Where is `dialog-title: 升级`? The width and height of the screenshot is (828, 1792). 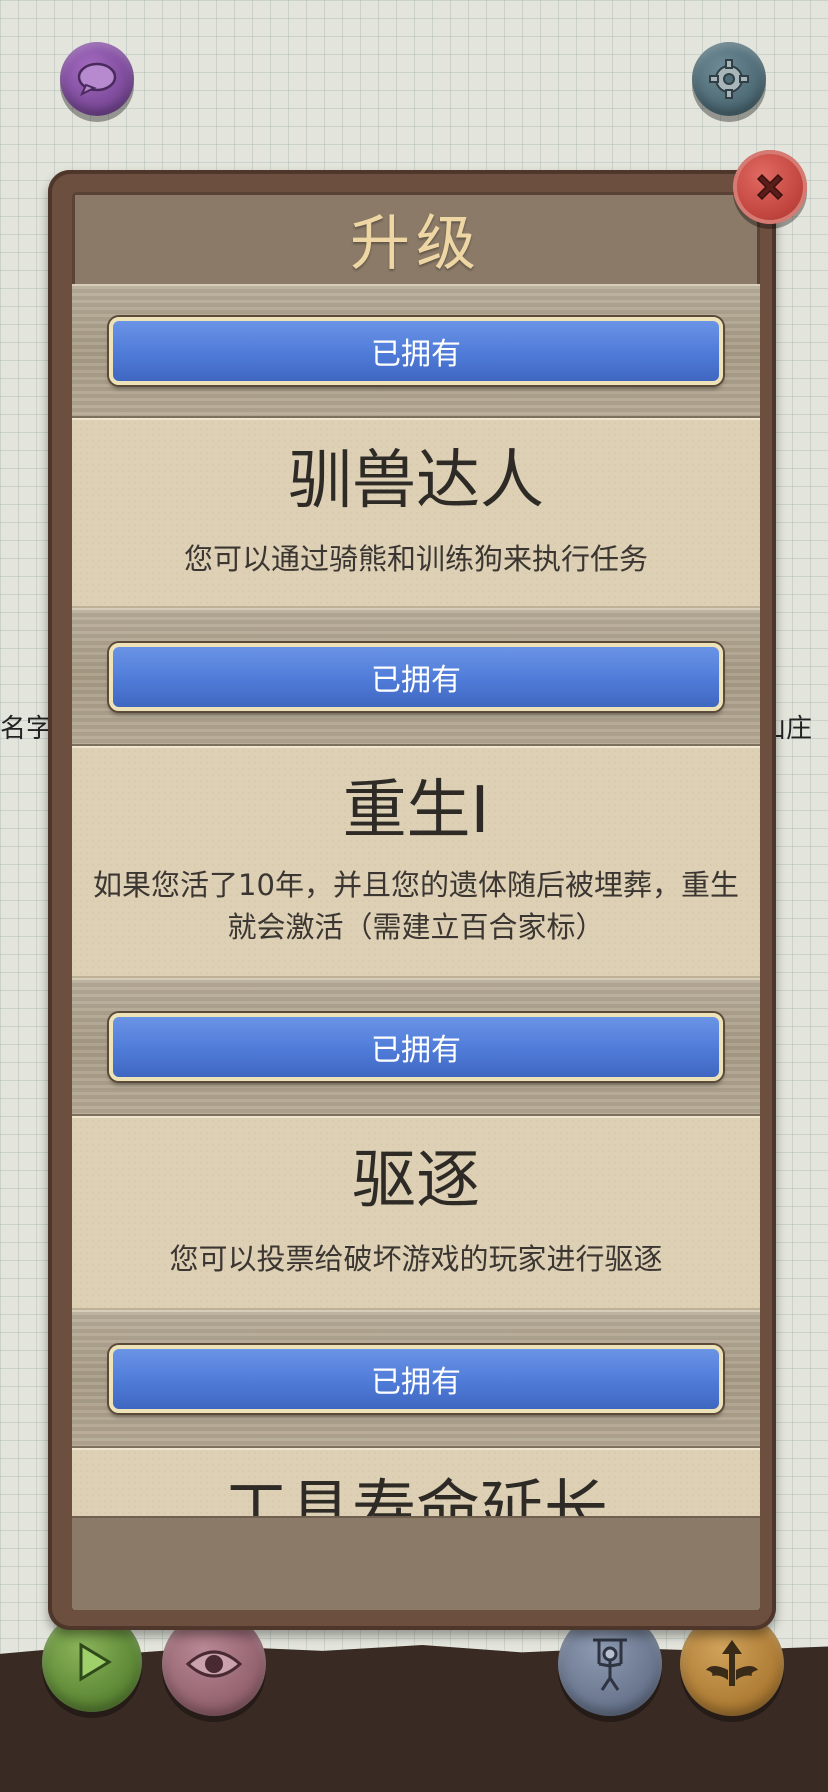 dialog-title: 升级 is located at coordinates (416, 243).